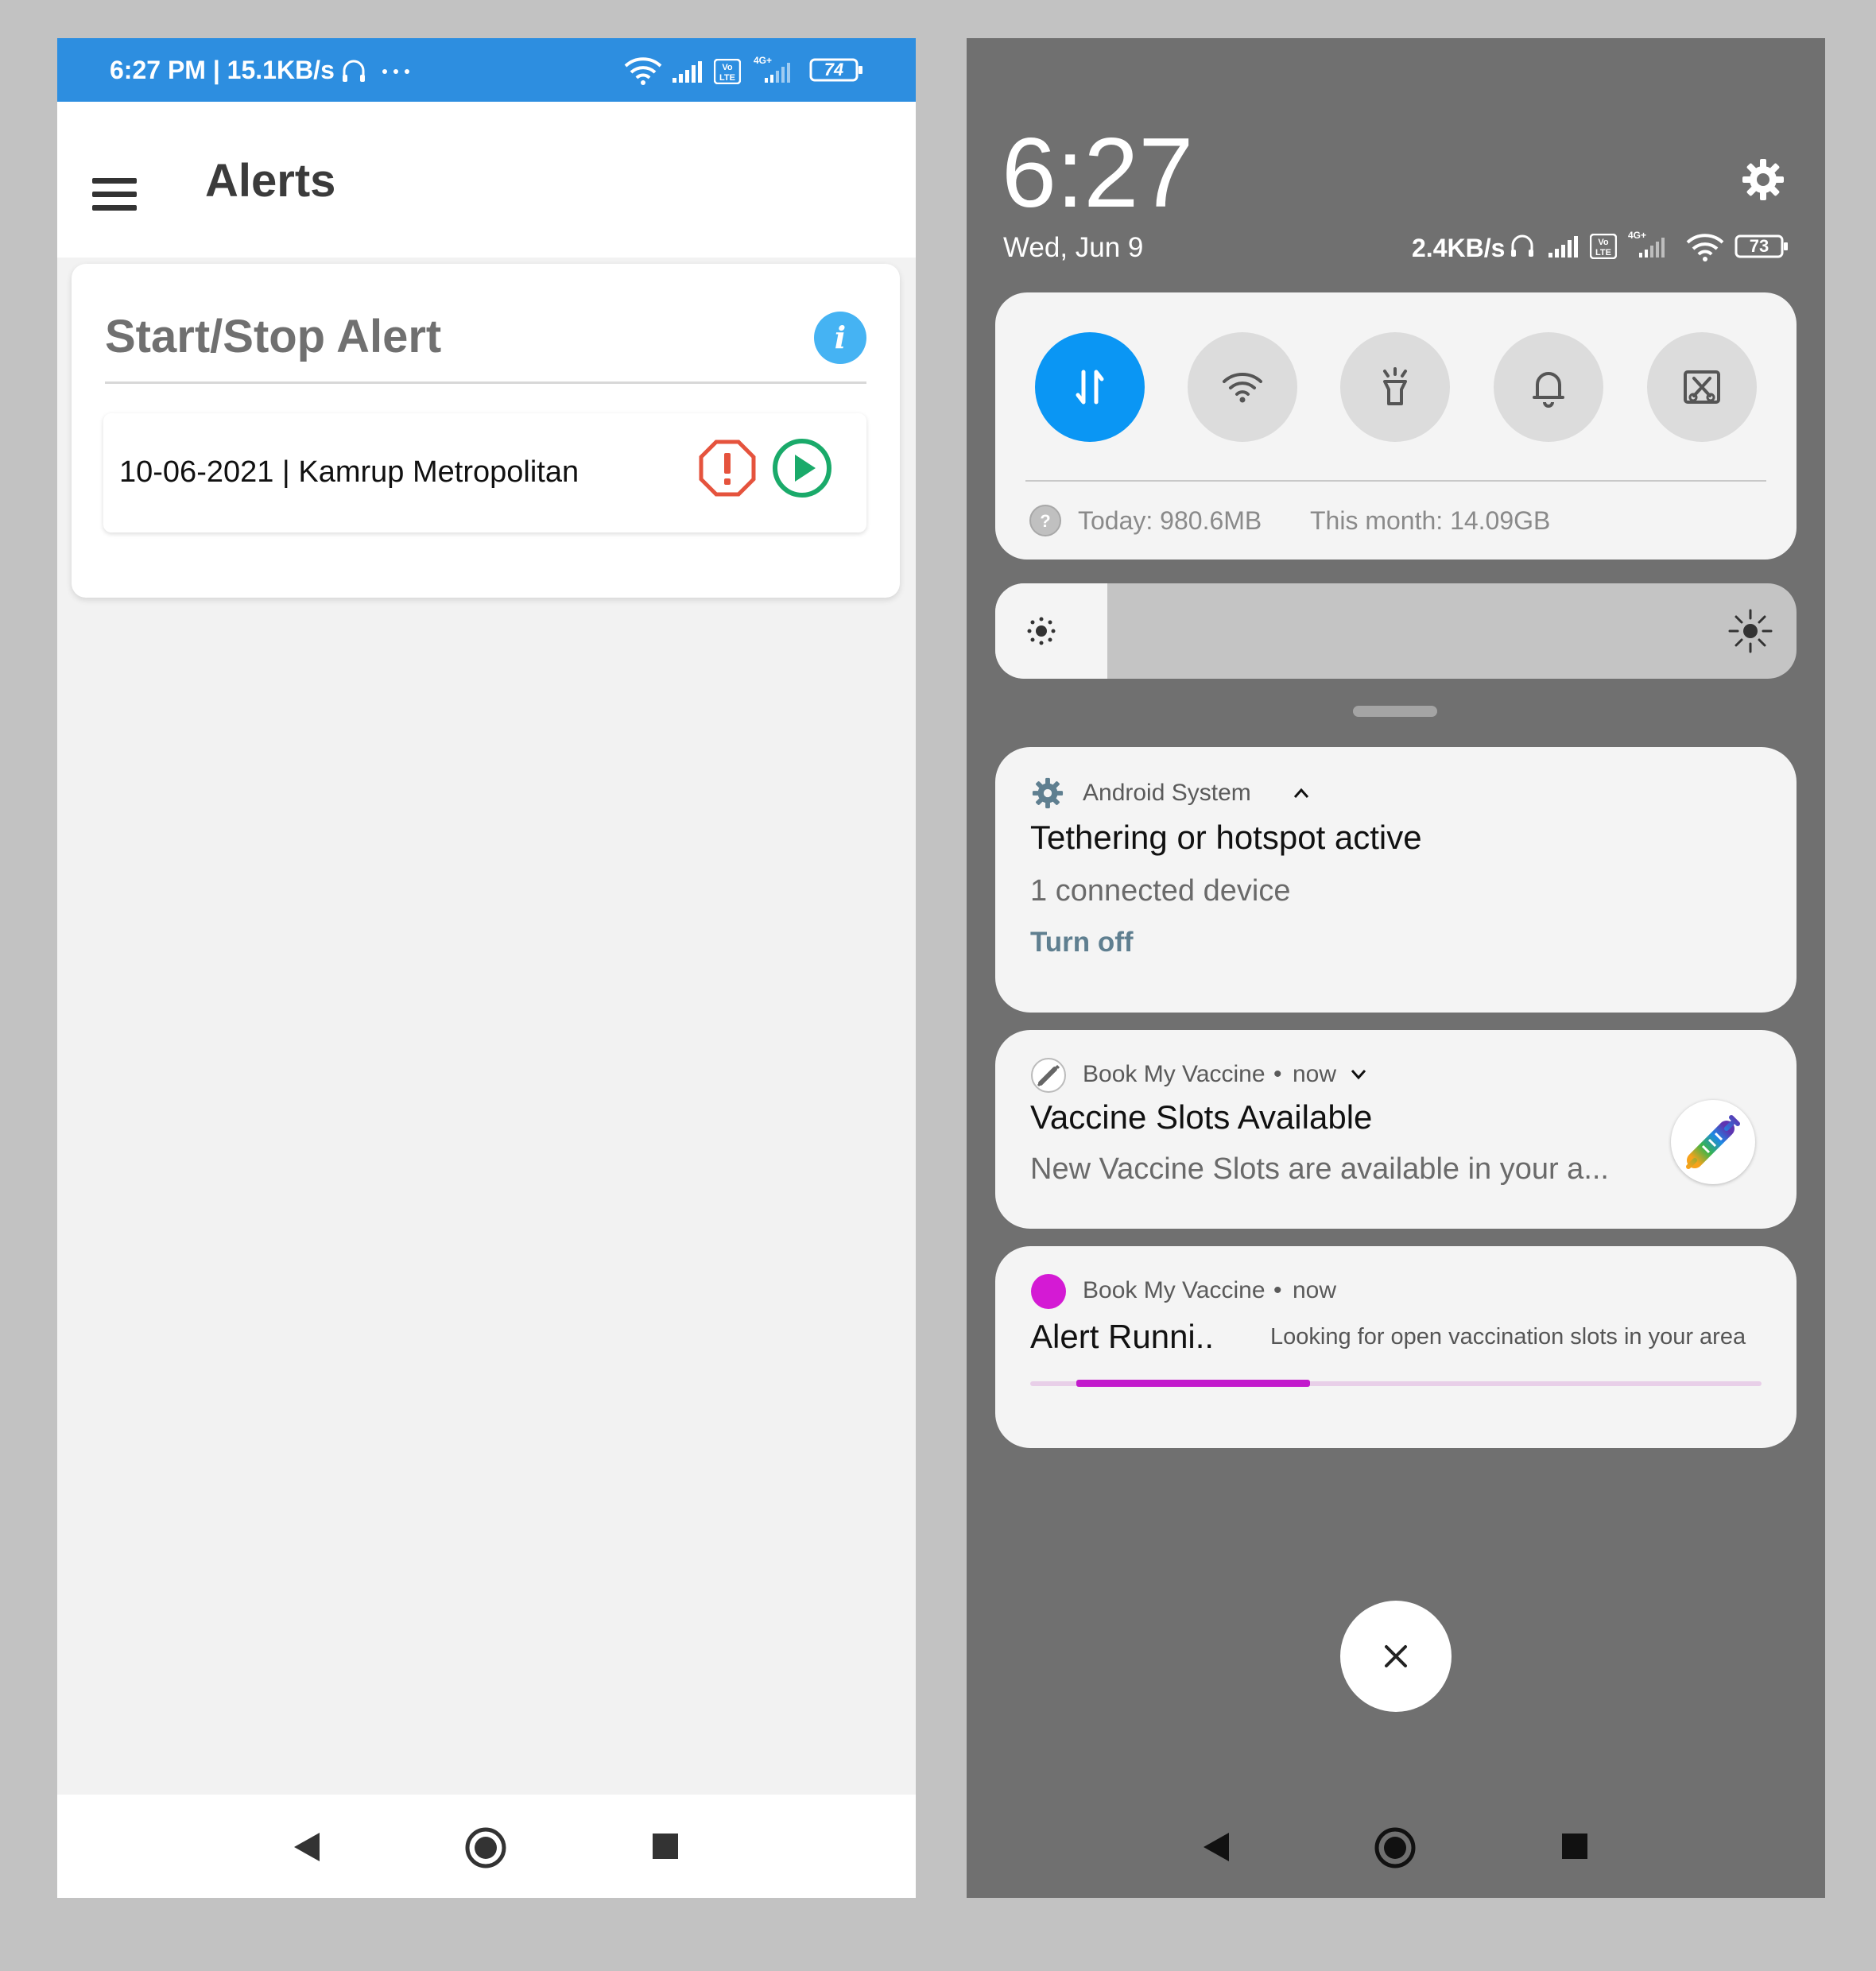  What do you see at coordinates (1430, 520) in the screenshot?
I see `data-usage-month: This month: 14.09GB` at bounding box center [1430, 520].